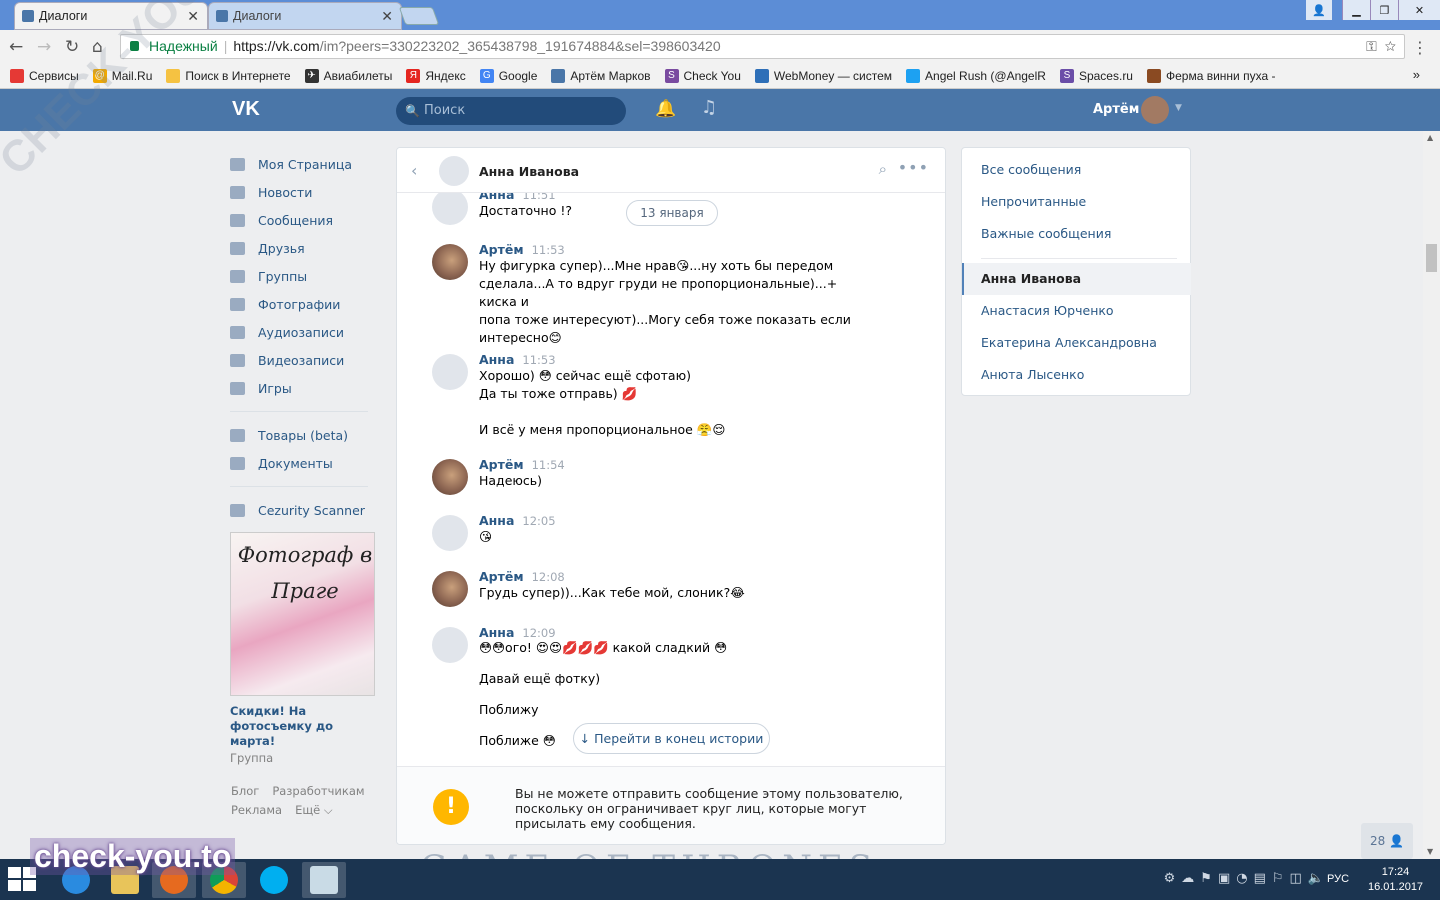  Describe the element at coordinates (314, 810) in the screenshot. I see `footer-more: Ещё ⌵` at that location.